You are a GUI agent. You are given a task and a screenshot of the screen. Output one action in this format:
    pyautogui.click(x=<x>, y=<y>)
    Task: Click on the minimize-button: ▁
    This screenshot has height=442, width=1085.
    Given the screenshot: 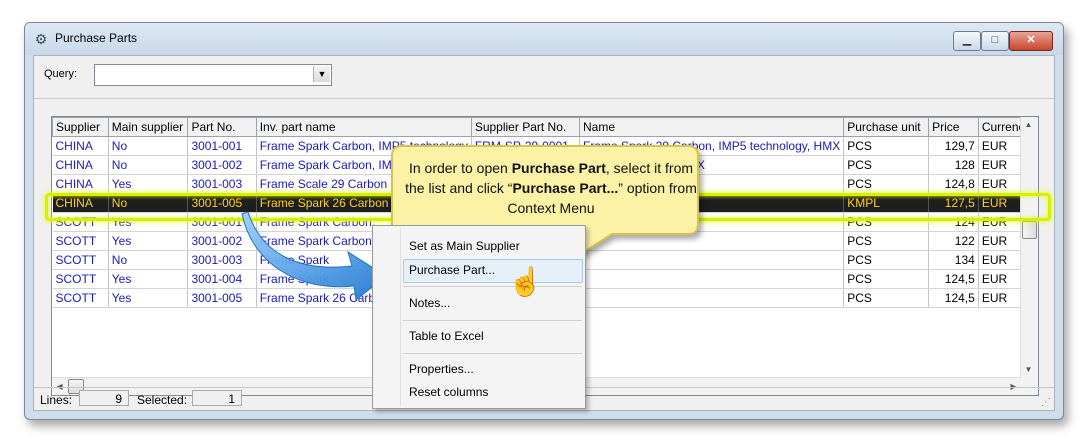 What is the action you would take?
    pyautogui.click(x=967, y=41)
    